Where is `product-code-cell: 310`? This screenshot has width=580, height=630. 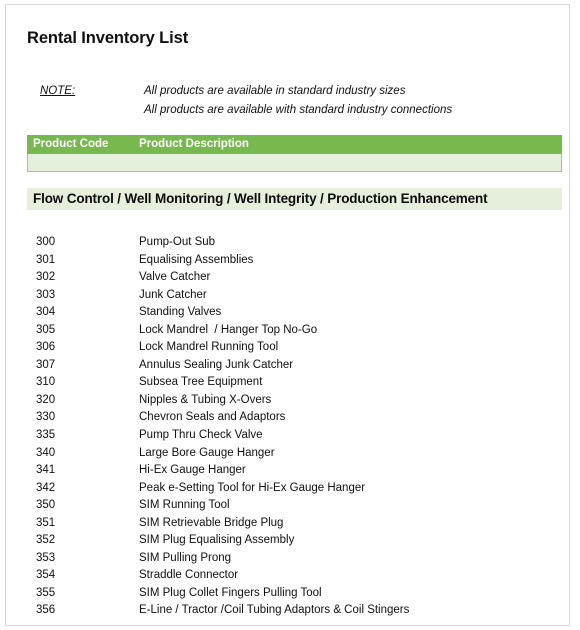
product-code-cell: 310 is located at coordinates (46, 382).